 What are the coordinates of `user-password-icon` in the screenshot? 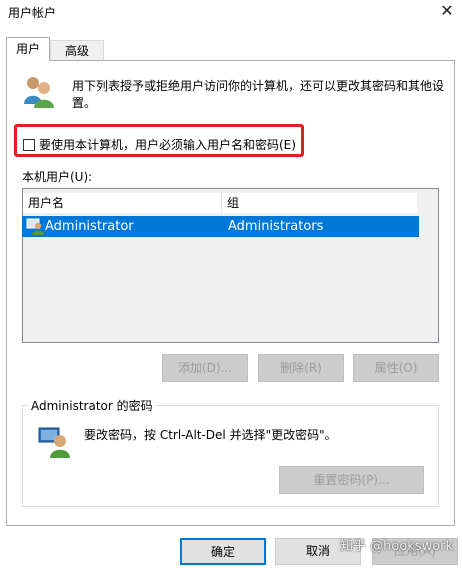 It's located at (54, 442).